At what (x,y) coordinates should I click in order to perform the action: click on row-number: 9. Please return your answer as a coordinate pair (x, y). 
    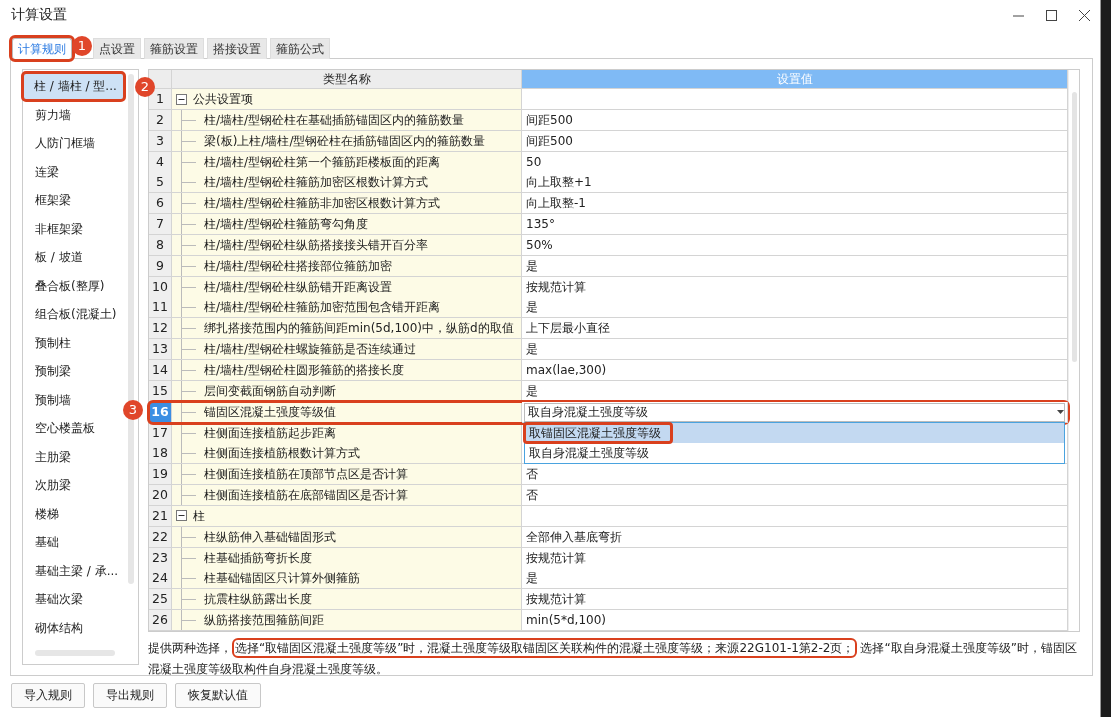
    Looking at the image, I should click on (160, 266).